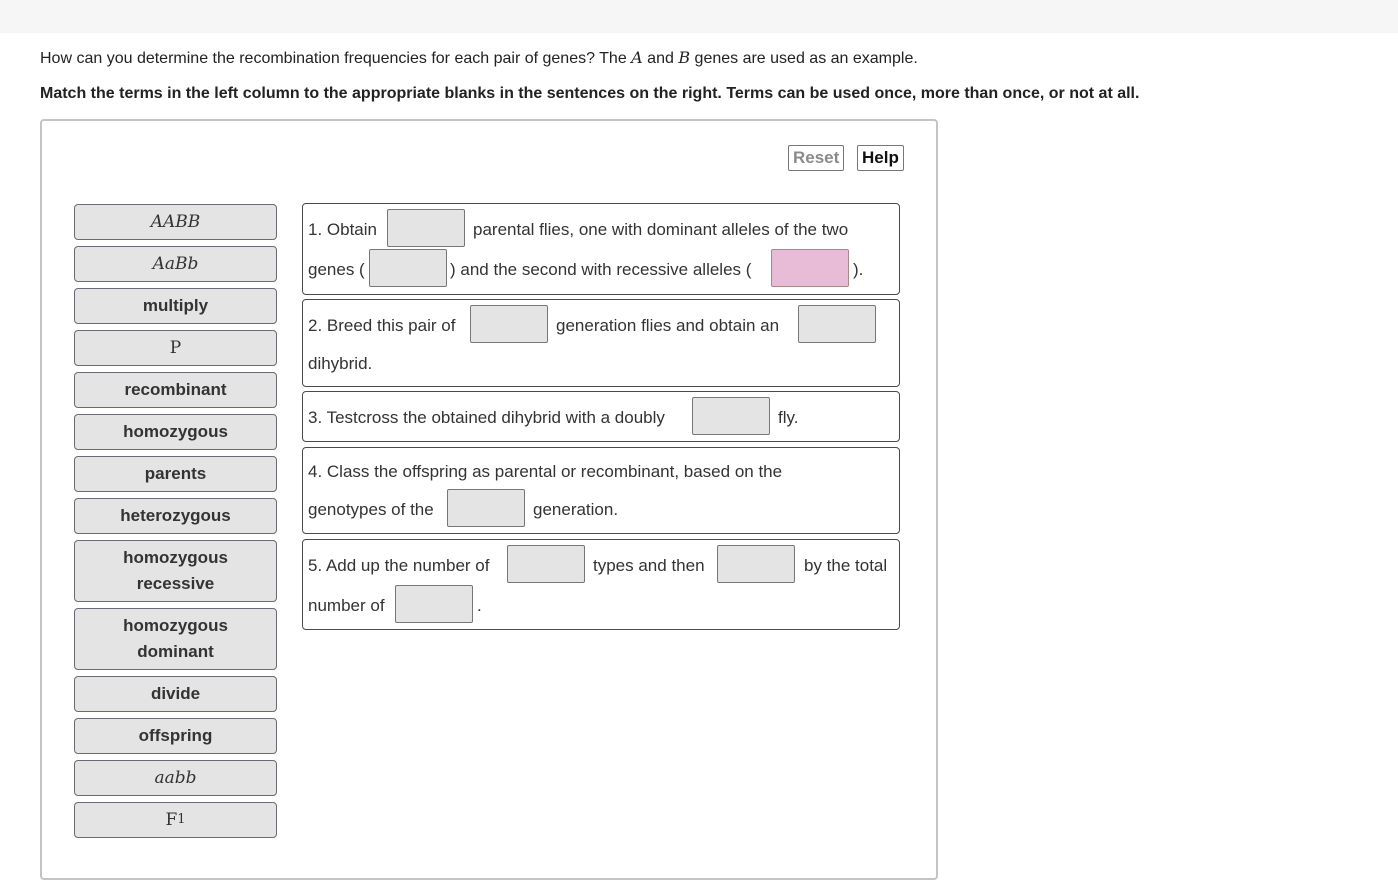  Describe the element at coordinates (699, 16) in the screenshot. I see `top-bar` at that location.